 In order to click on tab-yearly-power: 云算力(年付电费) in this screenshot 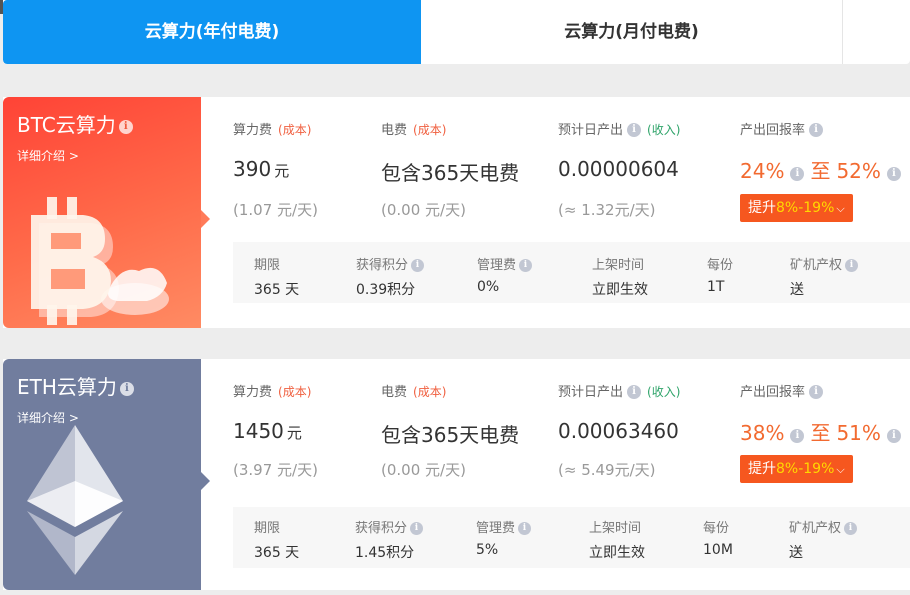, I will do `click(212, 32)`.